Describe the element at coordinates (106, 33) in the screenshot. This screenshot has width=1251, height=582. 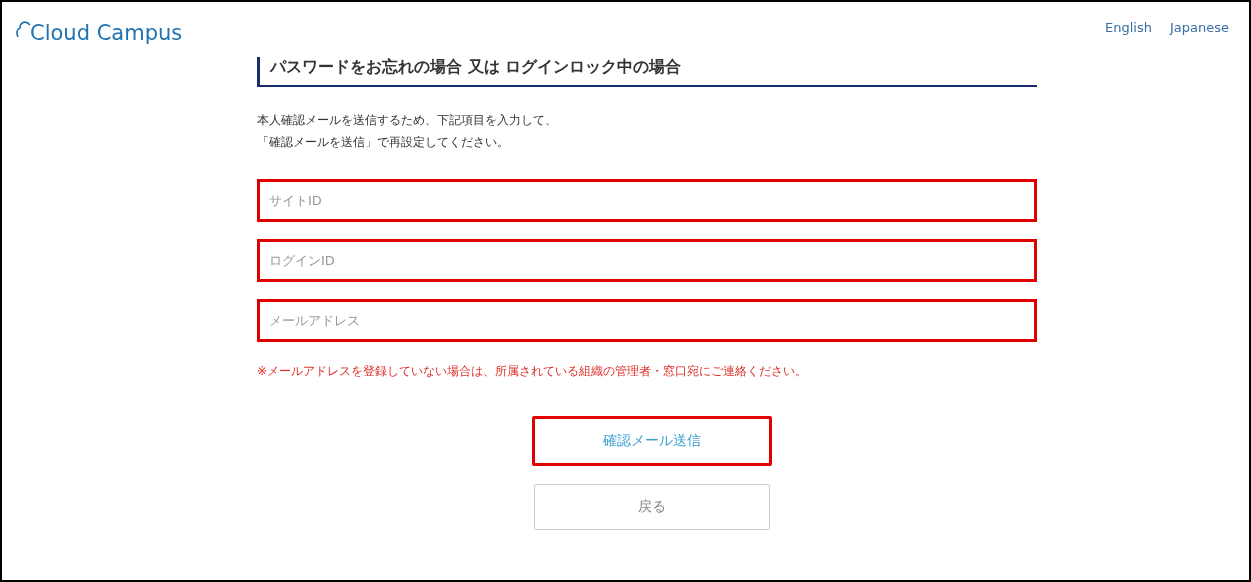
I see `logo-text: Cloud Campus` at that location.